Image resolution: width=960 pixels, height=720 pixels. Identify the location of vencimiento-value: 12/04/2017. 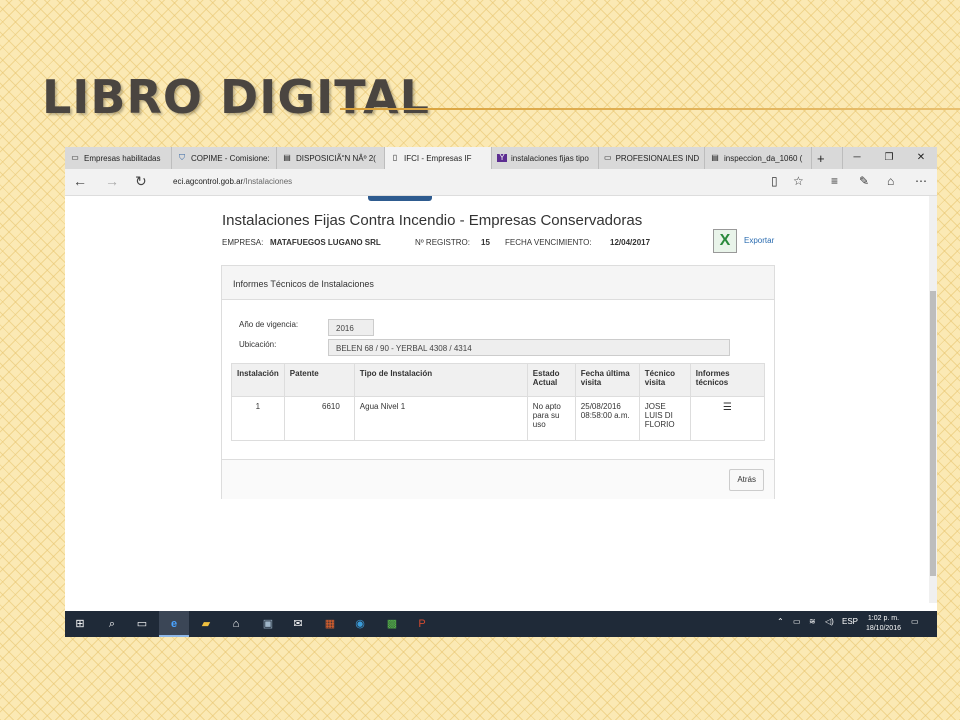
(630, 242).